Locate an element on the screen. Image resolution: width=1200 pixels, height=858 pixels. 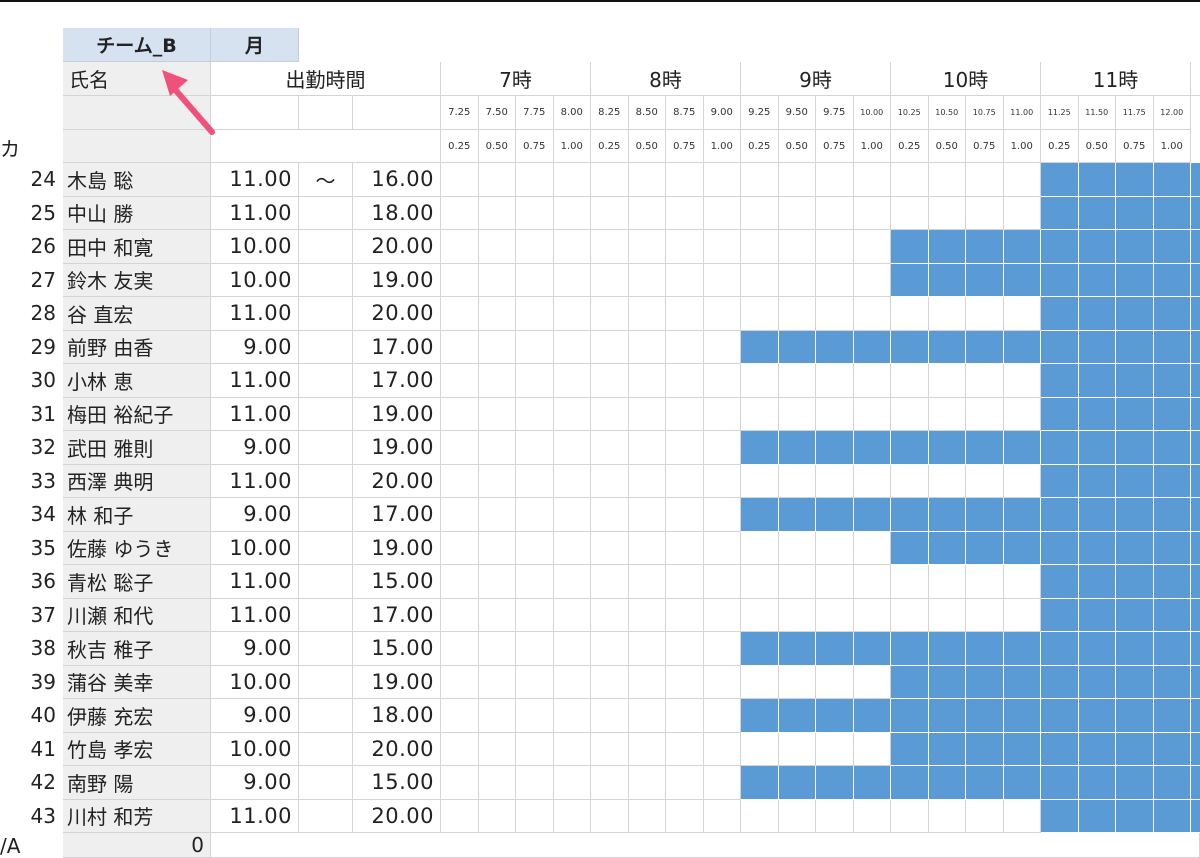
employee-name-cell: 前野 由香 is located at coordinates (137, 347).